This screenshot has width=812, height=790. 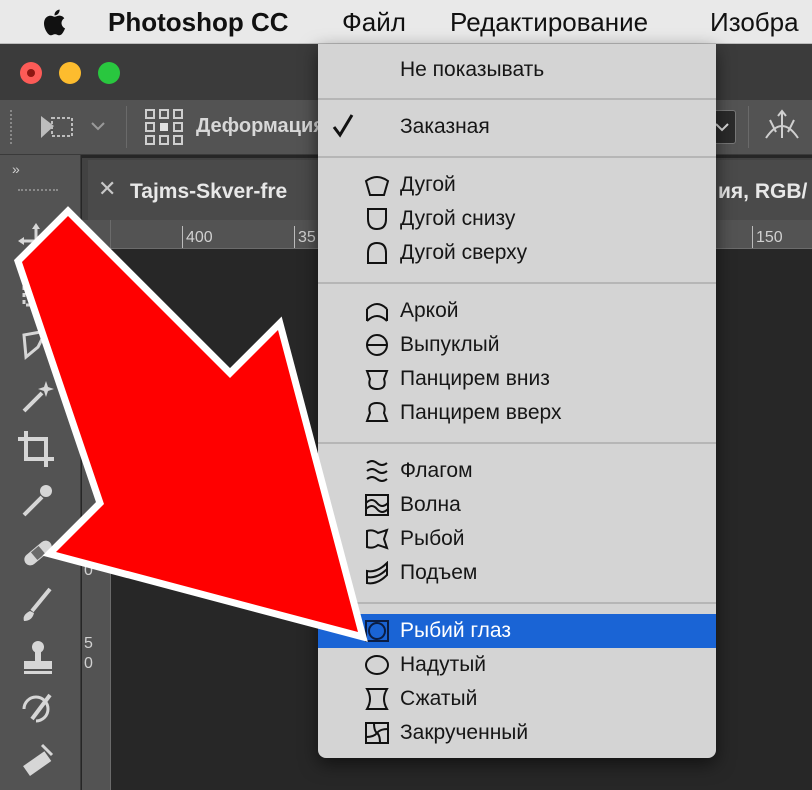 What do you see at coordinates (38, 761) in the screenshot?
I see `eraser-tool-icon` at bounding box center [38, 761].